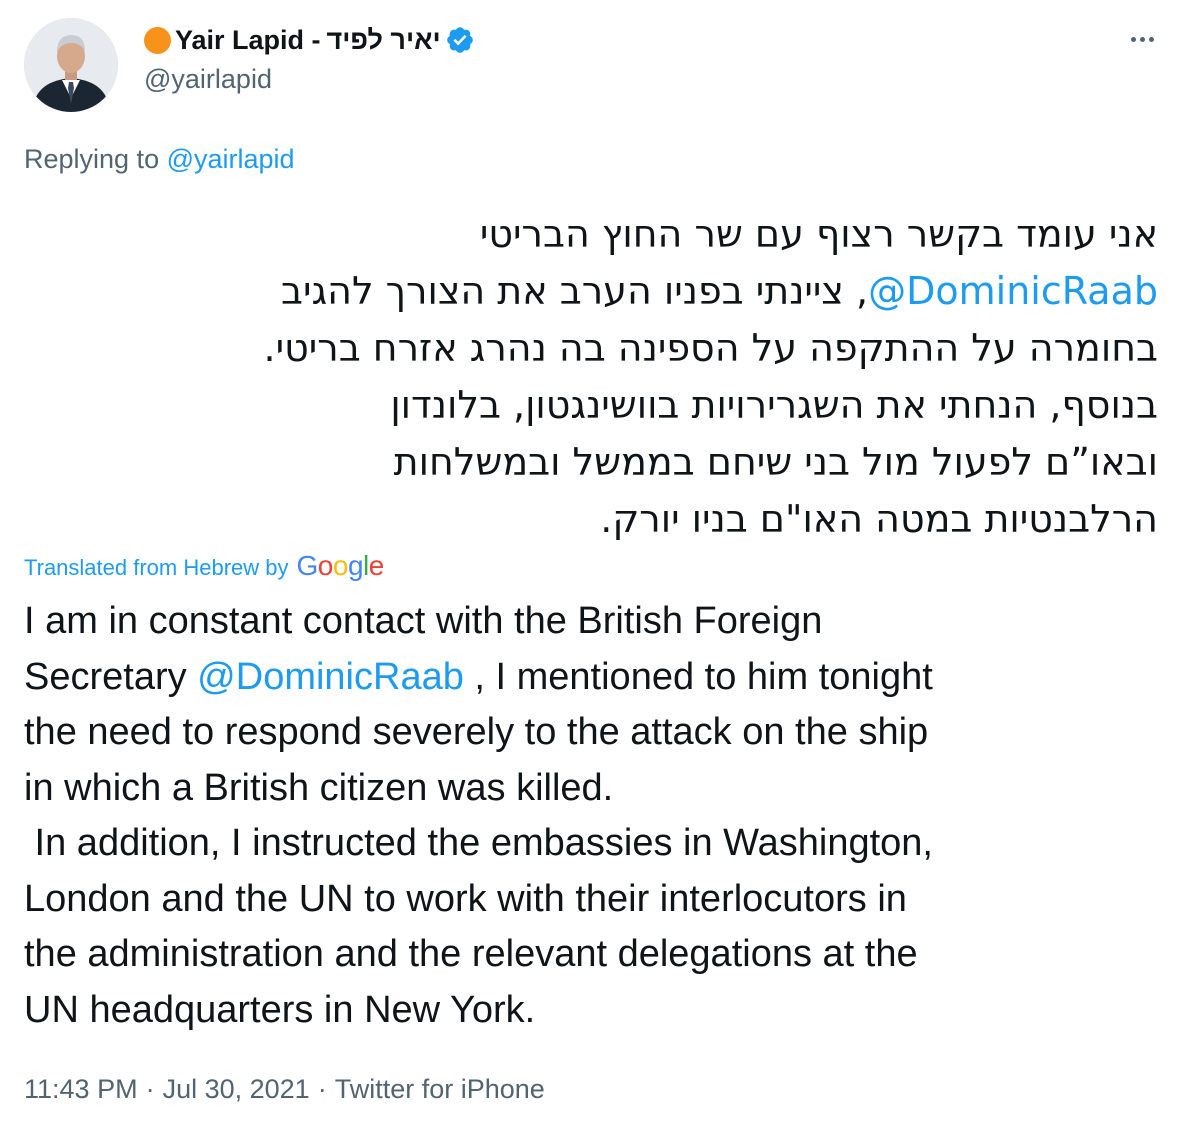 The image size is (1188, 1136). Describe the element at coordinates (111, 676) in the screenshot. I see `english-line-2-pre: Secretary` at that location.